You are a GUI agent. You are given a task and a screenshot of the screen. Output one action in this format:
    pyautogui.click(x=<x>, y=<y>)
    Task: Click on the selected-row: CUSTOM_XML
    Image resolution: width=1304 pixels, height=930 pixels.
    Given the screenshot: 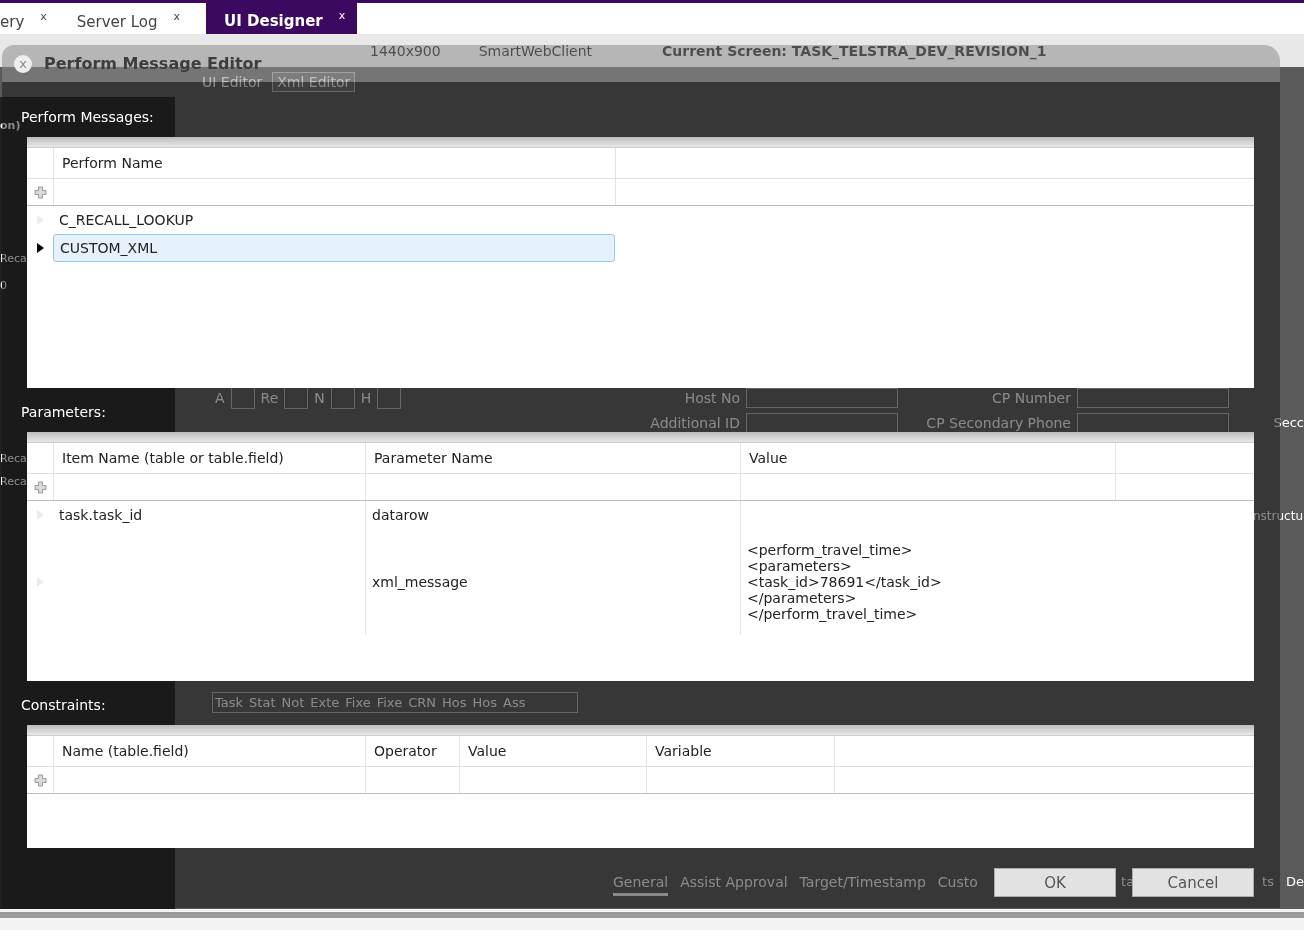 What is the action you would take?
    pyautogui.click(x=334, y=248)
    